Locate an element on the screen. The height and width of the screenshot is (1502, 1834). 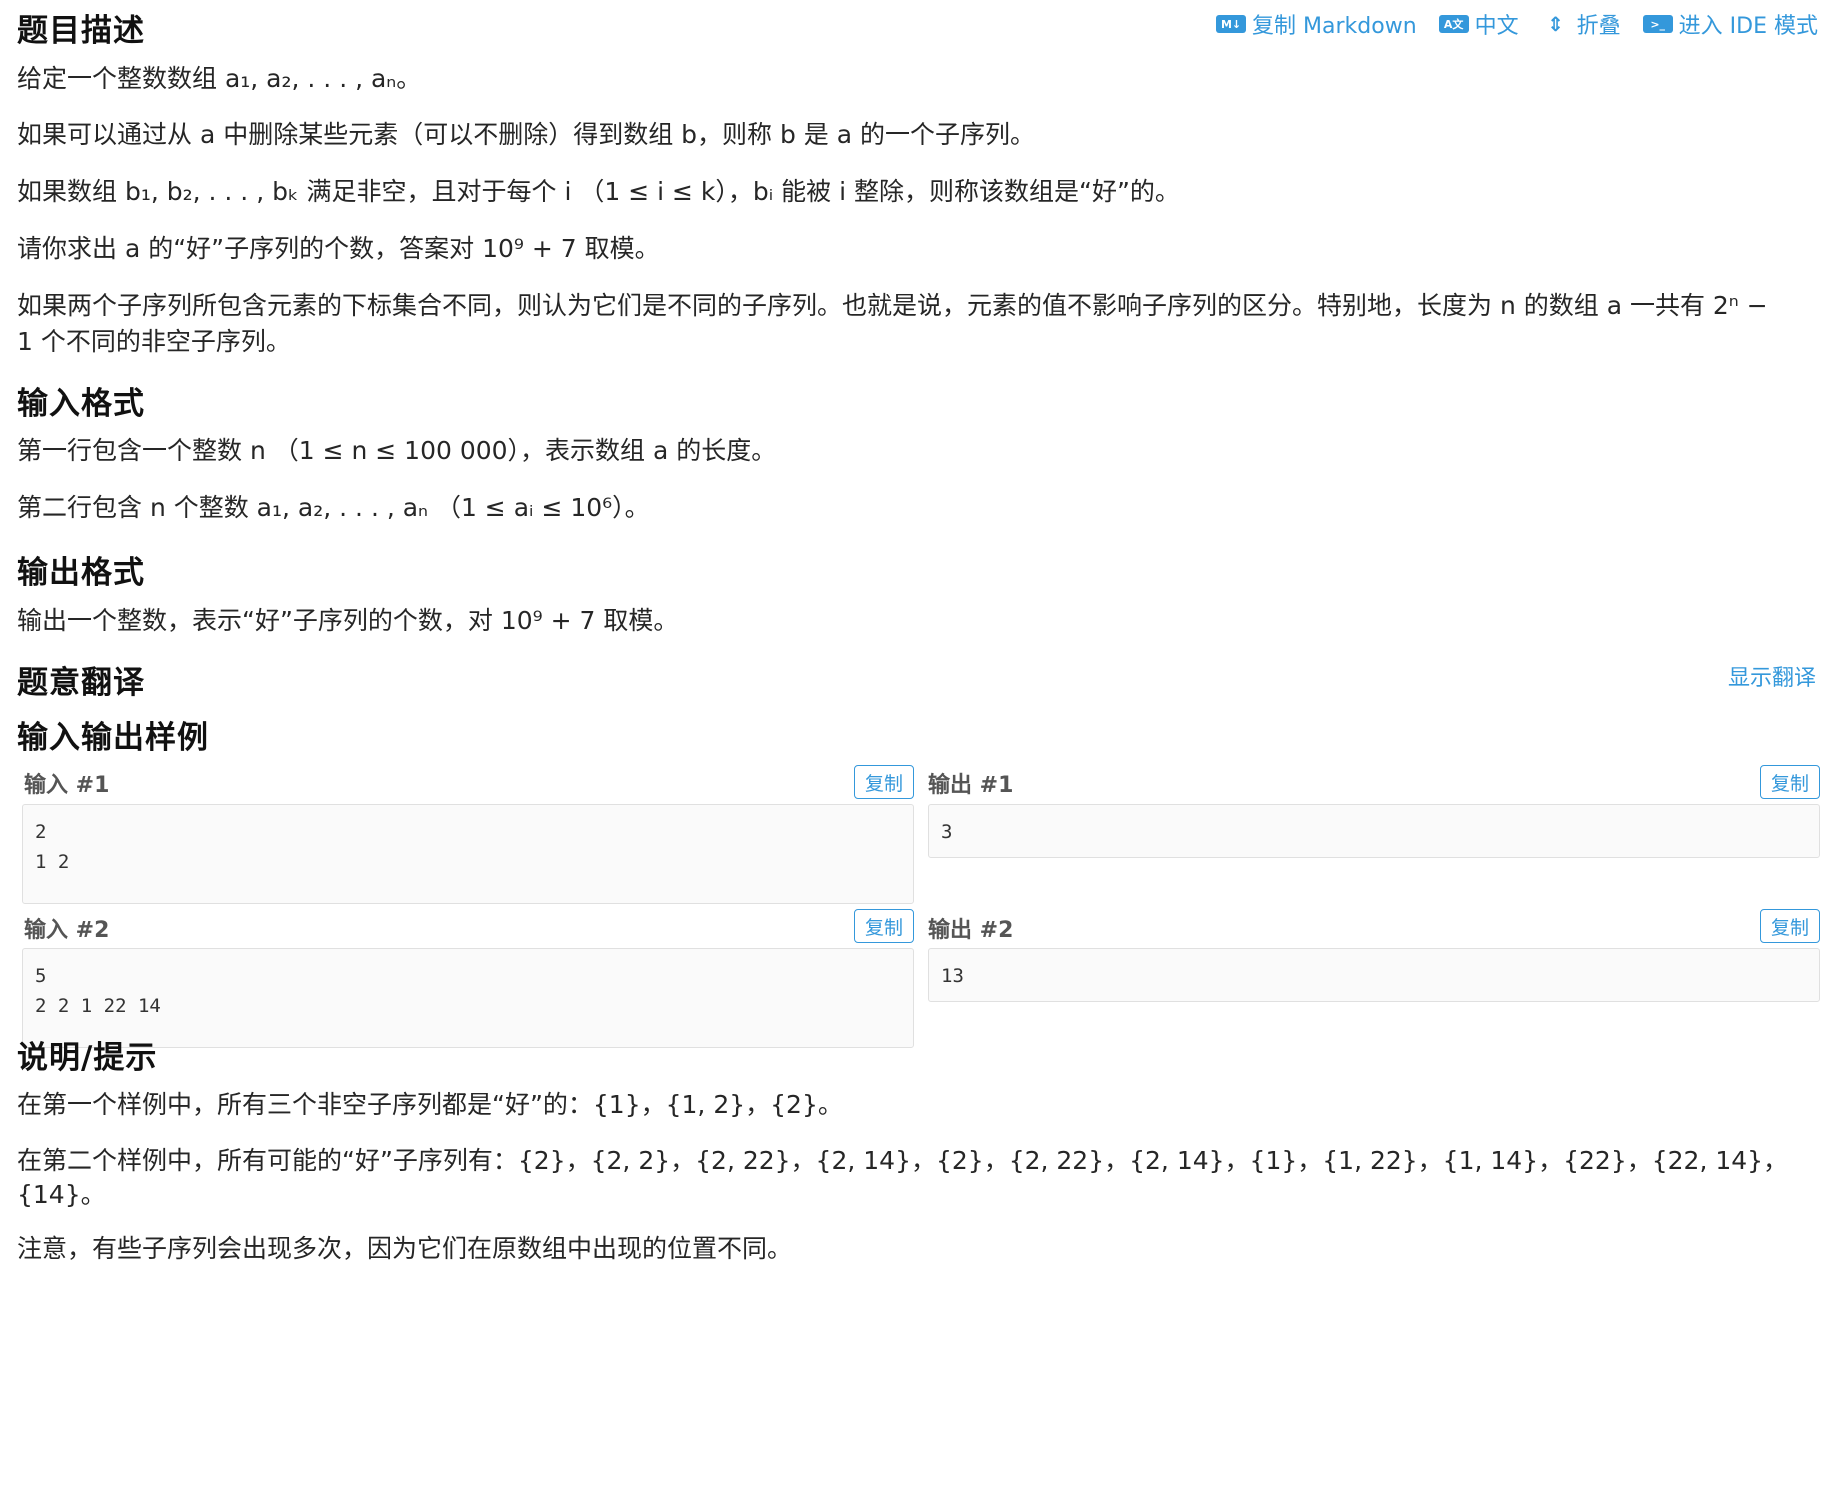
description-heading: 题目描述 is located at coordinates (81, 31).